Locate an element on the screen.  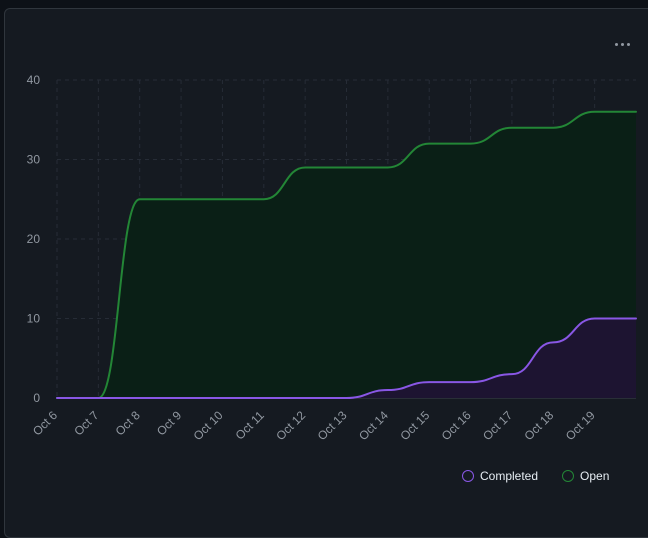
x-tick-label: Oct 14 is located at coordinates (373, 425).